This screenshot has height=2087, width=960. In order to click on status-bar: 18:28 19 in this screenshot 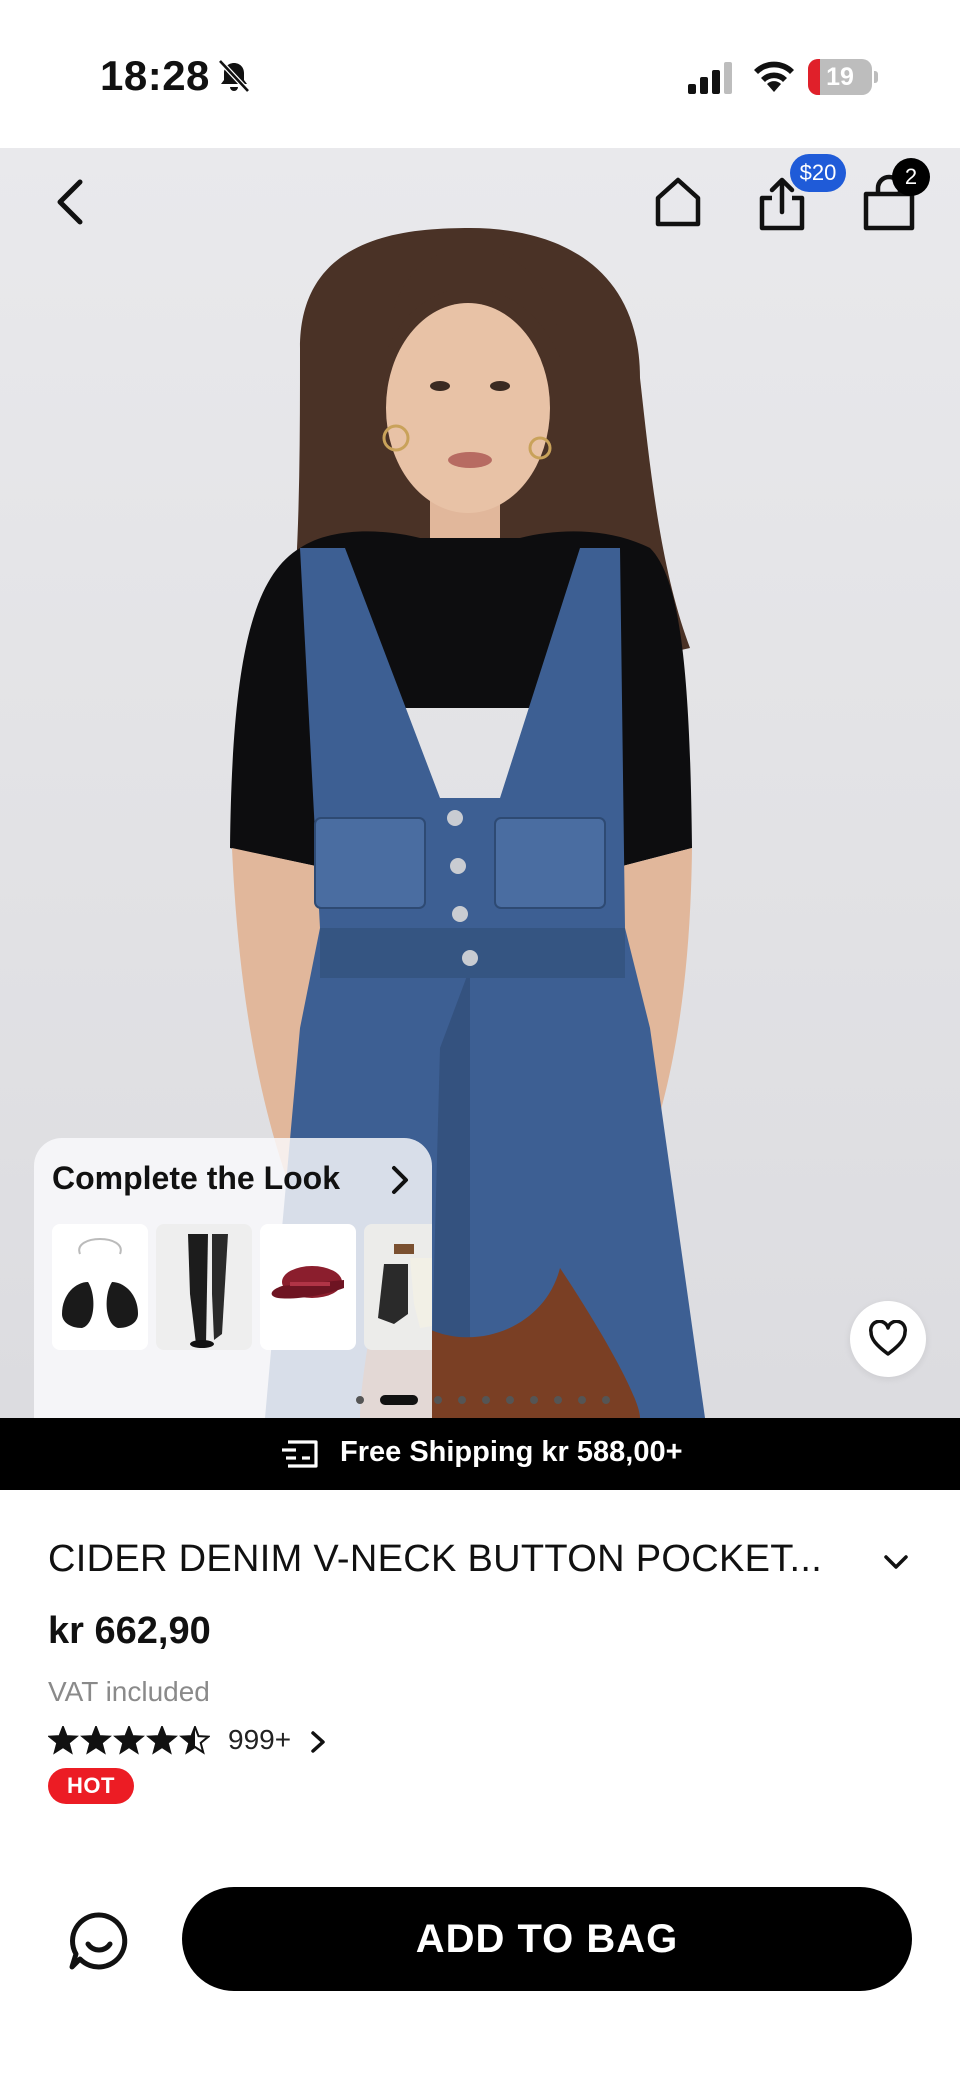, I will do `click(480, 74)`.